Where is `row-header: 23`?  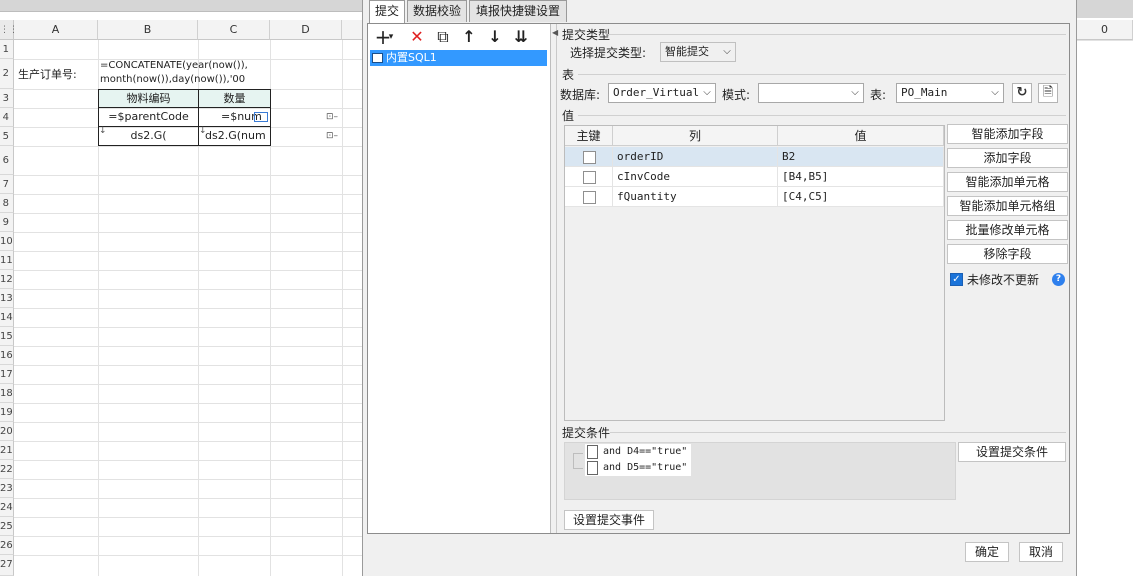 row-header: 23 is located at coordinates (7, 488).